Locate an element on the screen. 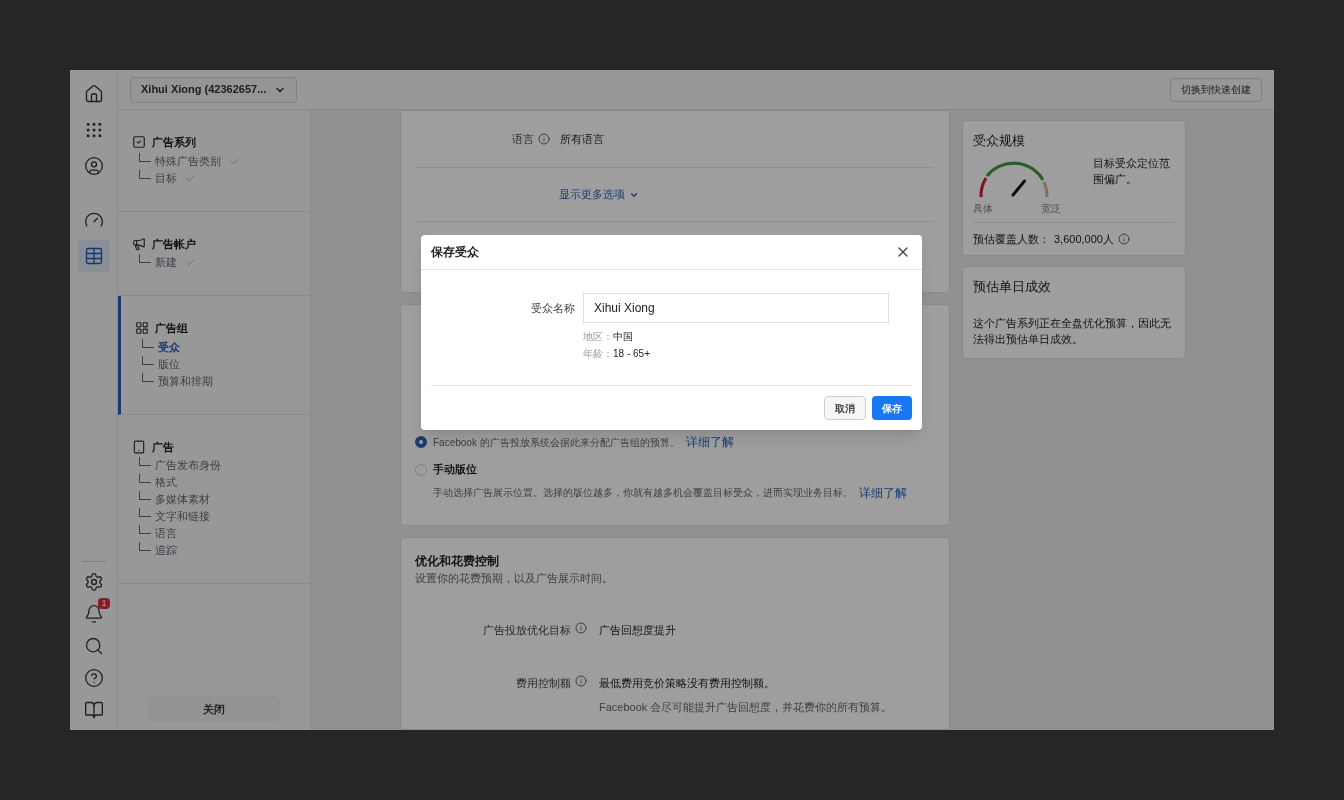 The width and height of the screenshot is (1344, 800). sidebar-link: 追踪 is located at coordinates (166, 550).